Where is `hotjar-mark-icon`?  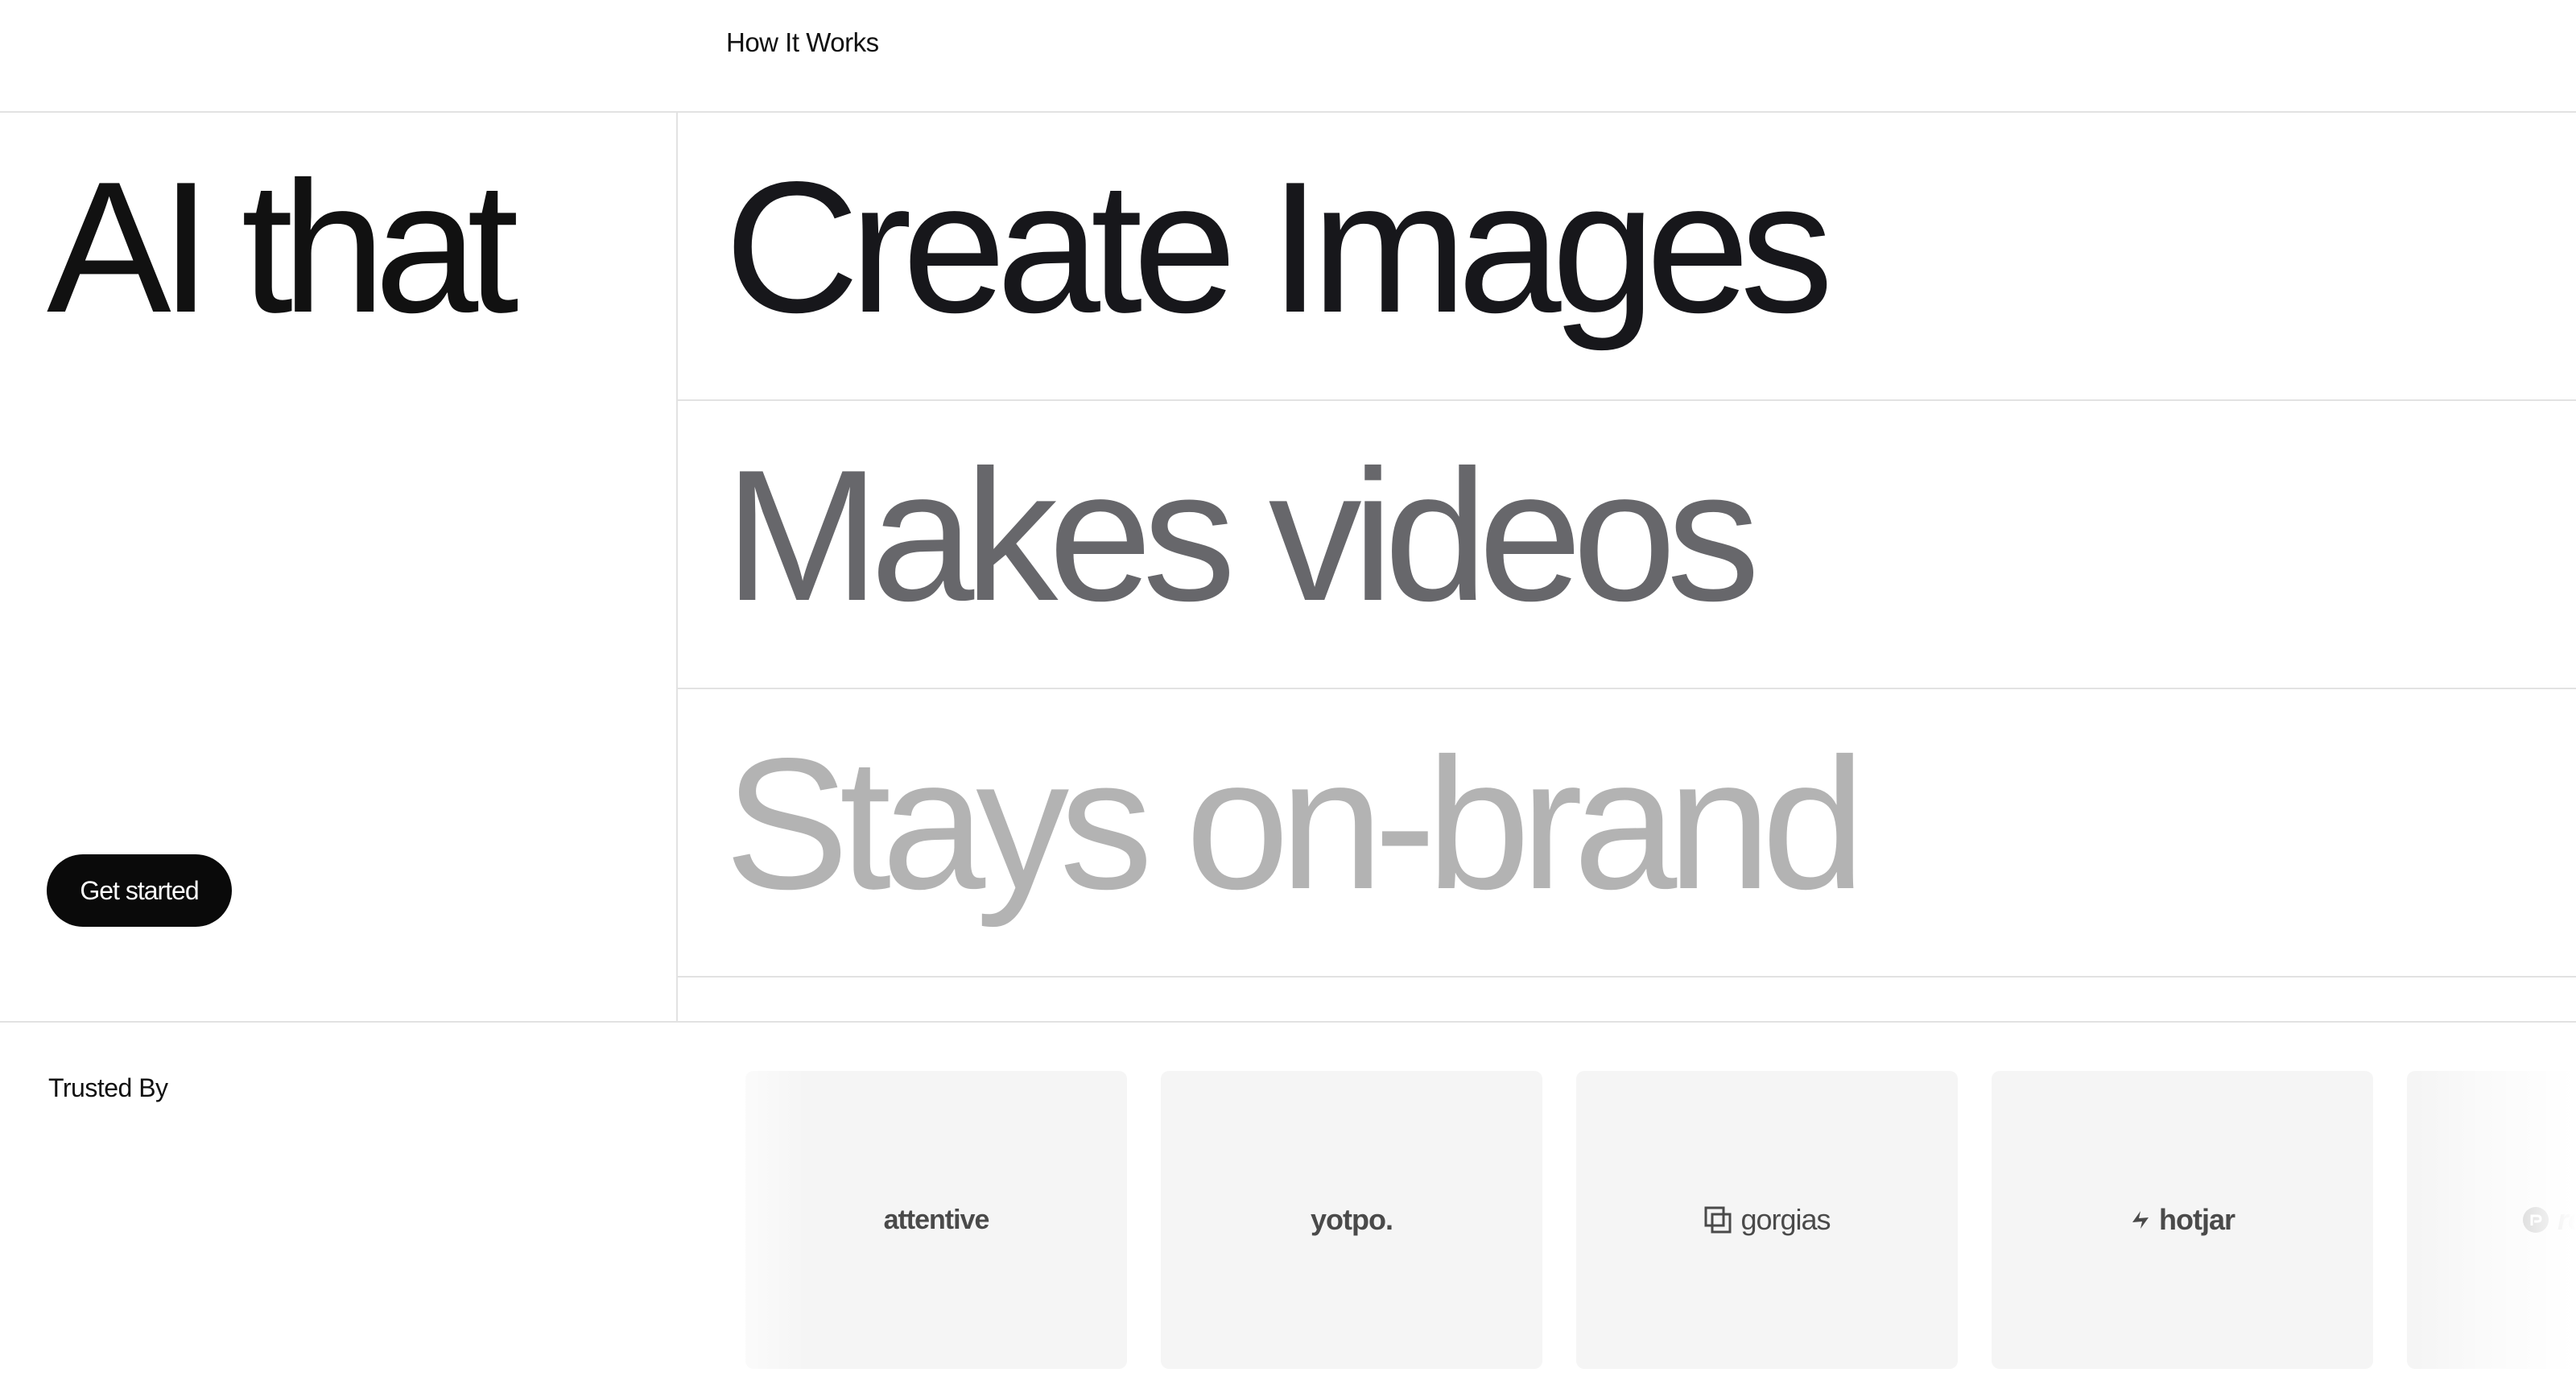
hotjar-mark-icon is located at coordinates (2140, 1220).